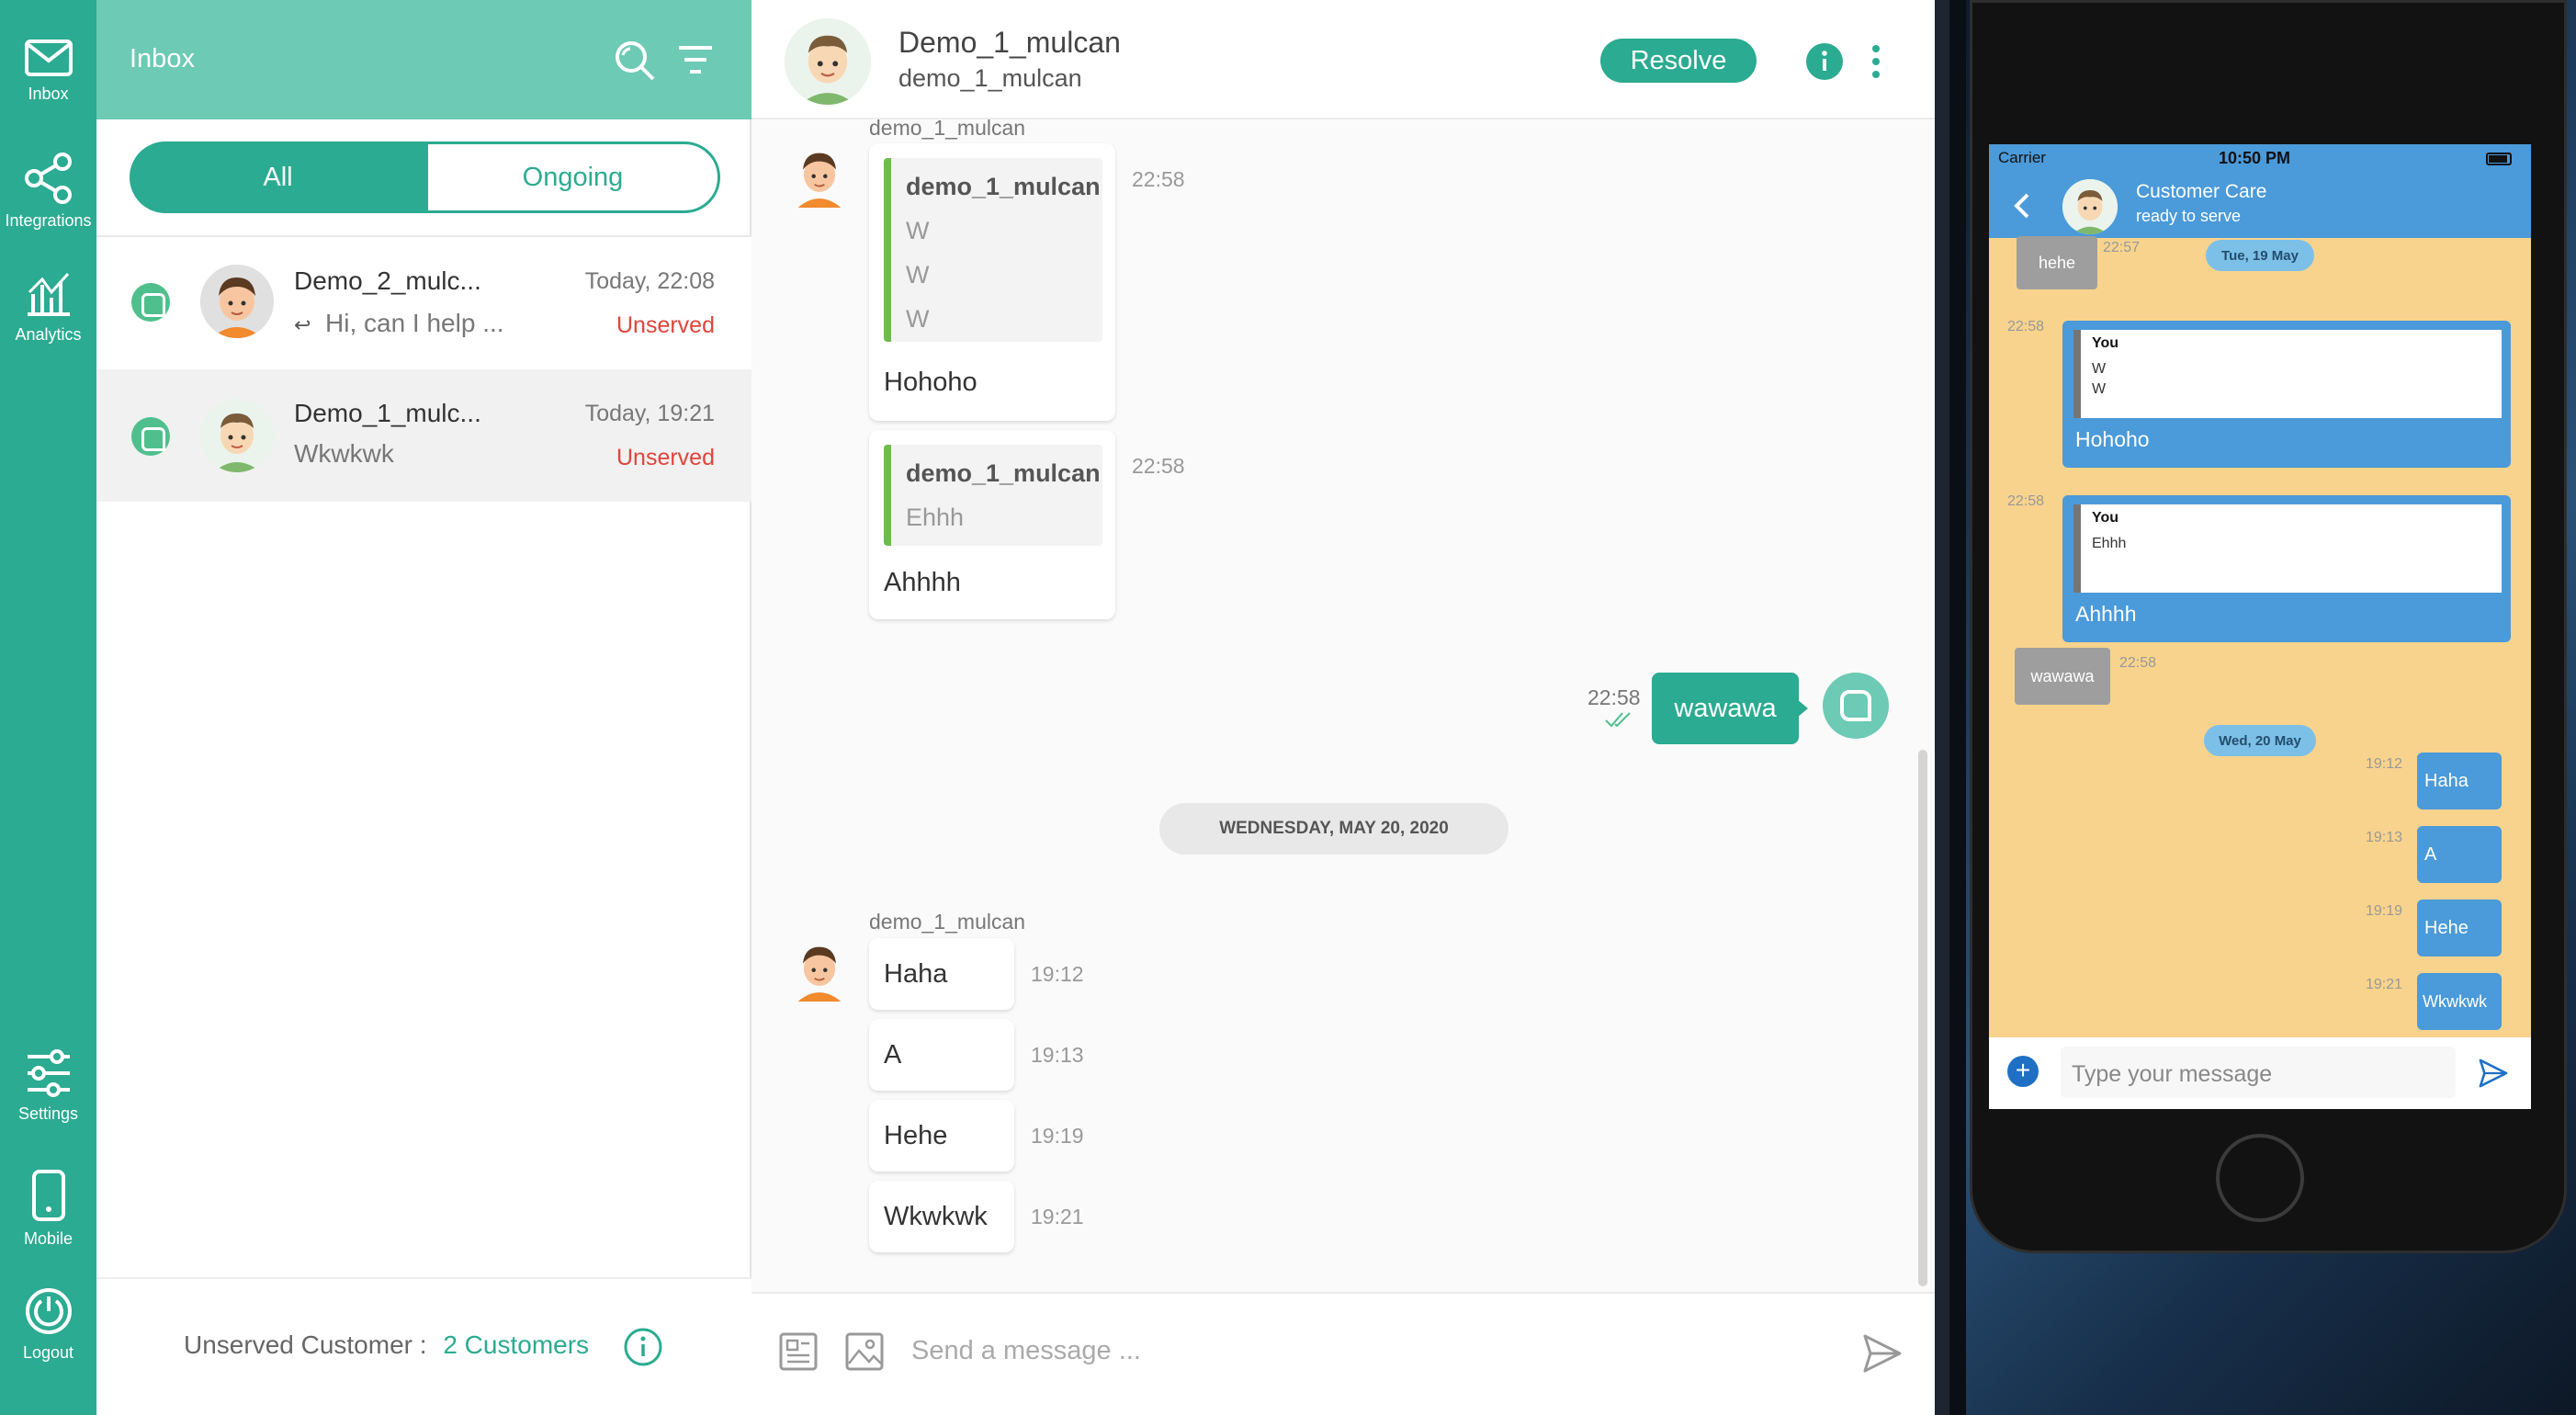  Describe the element at coordinates (993, 250) in the screenshot. I see `quoted-message: demo_1_mulcan W W W` at that location.